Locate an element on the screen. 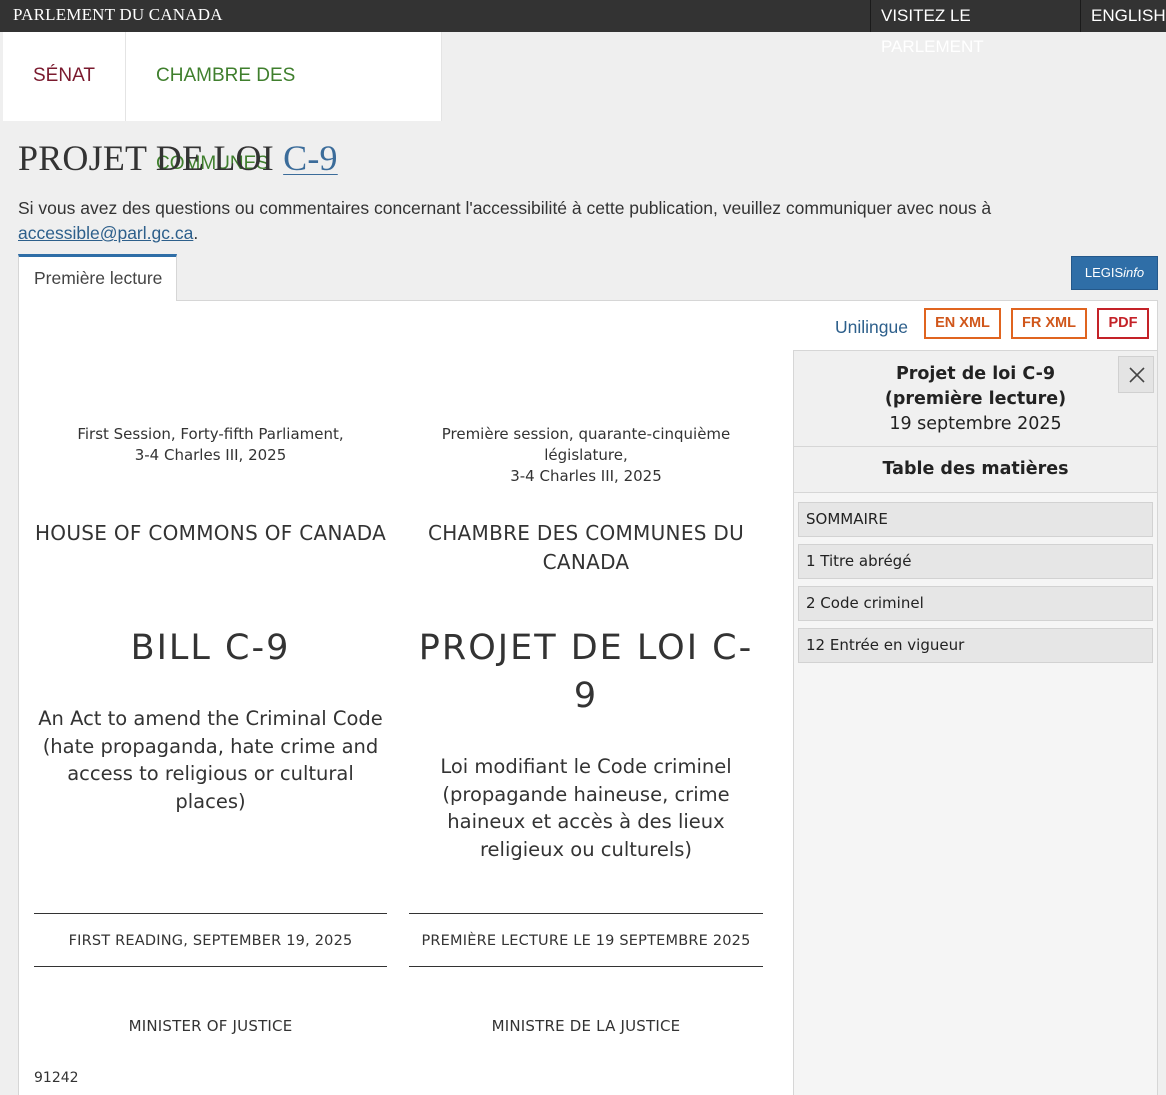 This screenshot has width=1166, height=1095. en-bill-number: BILL C-9 is located at coordinates (210, 648).